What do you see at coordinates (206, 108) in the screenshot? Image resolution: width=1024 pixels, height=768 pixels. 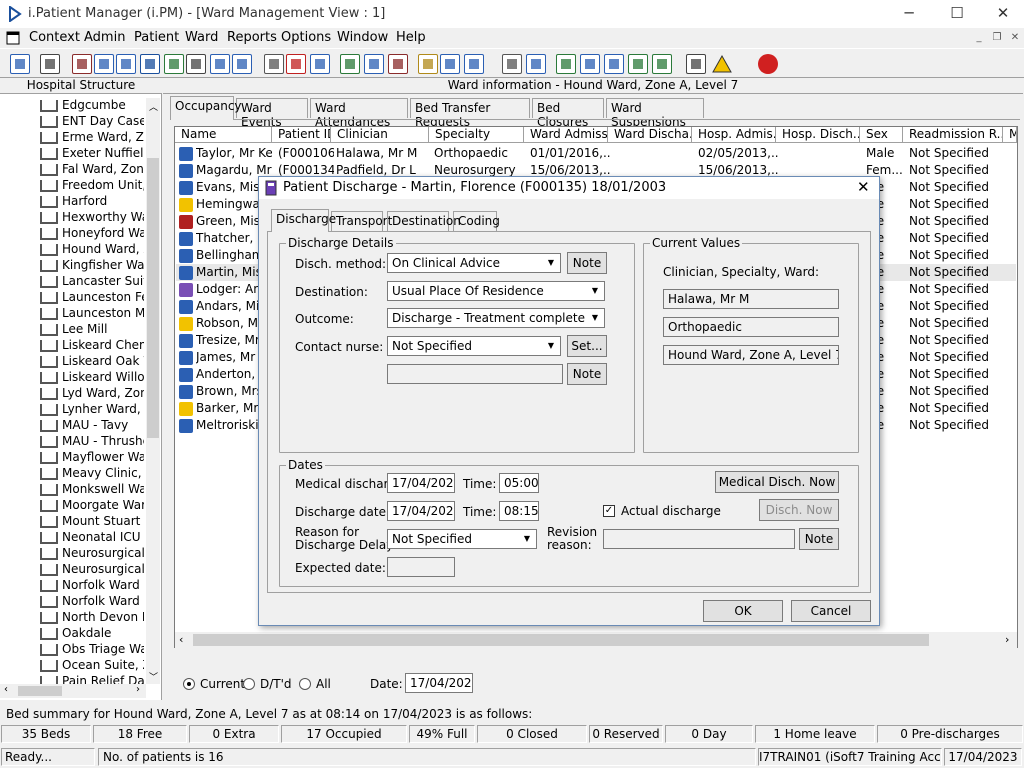 I see `tab-occupancy: Occupancy` at bounding box center [206, 108].